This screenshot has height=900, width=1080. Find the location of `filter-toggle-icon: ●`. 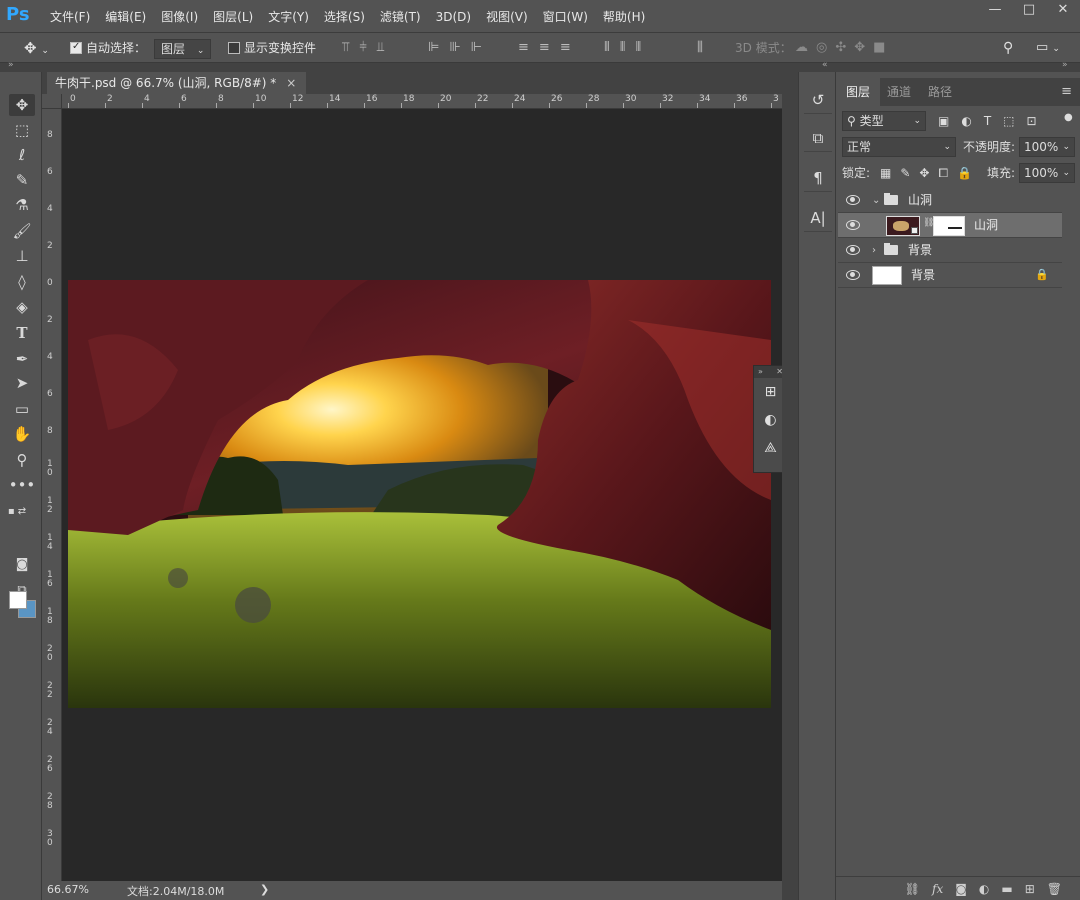

filter-toggle-icon: ● is located at coordinates (1068, 118).